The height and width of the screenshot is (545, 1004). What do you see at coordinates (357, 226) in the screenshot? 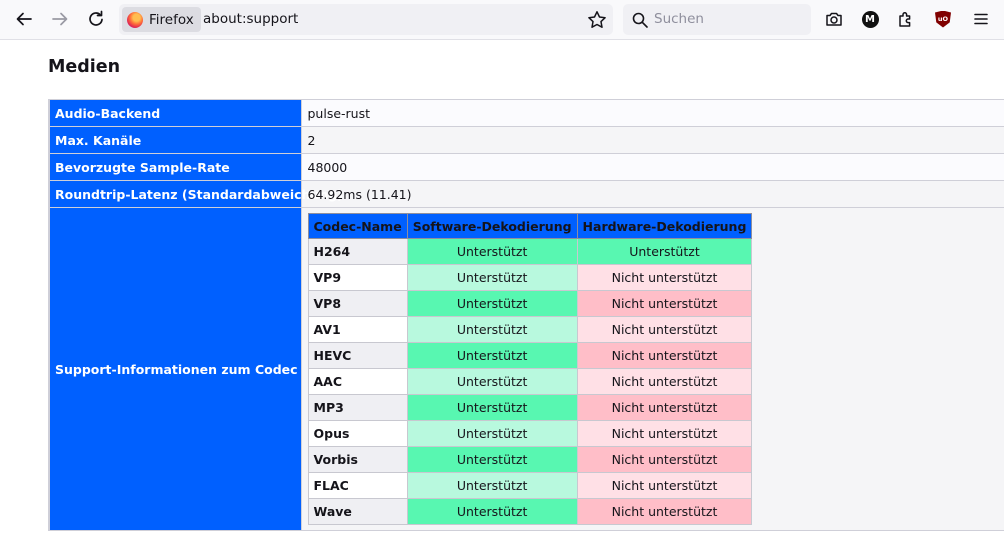
I see `codec-header-name: Codec-Name` at bounding box center [357, 226].